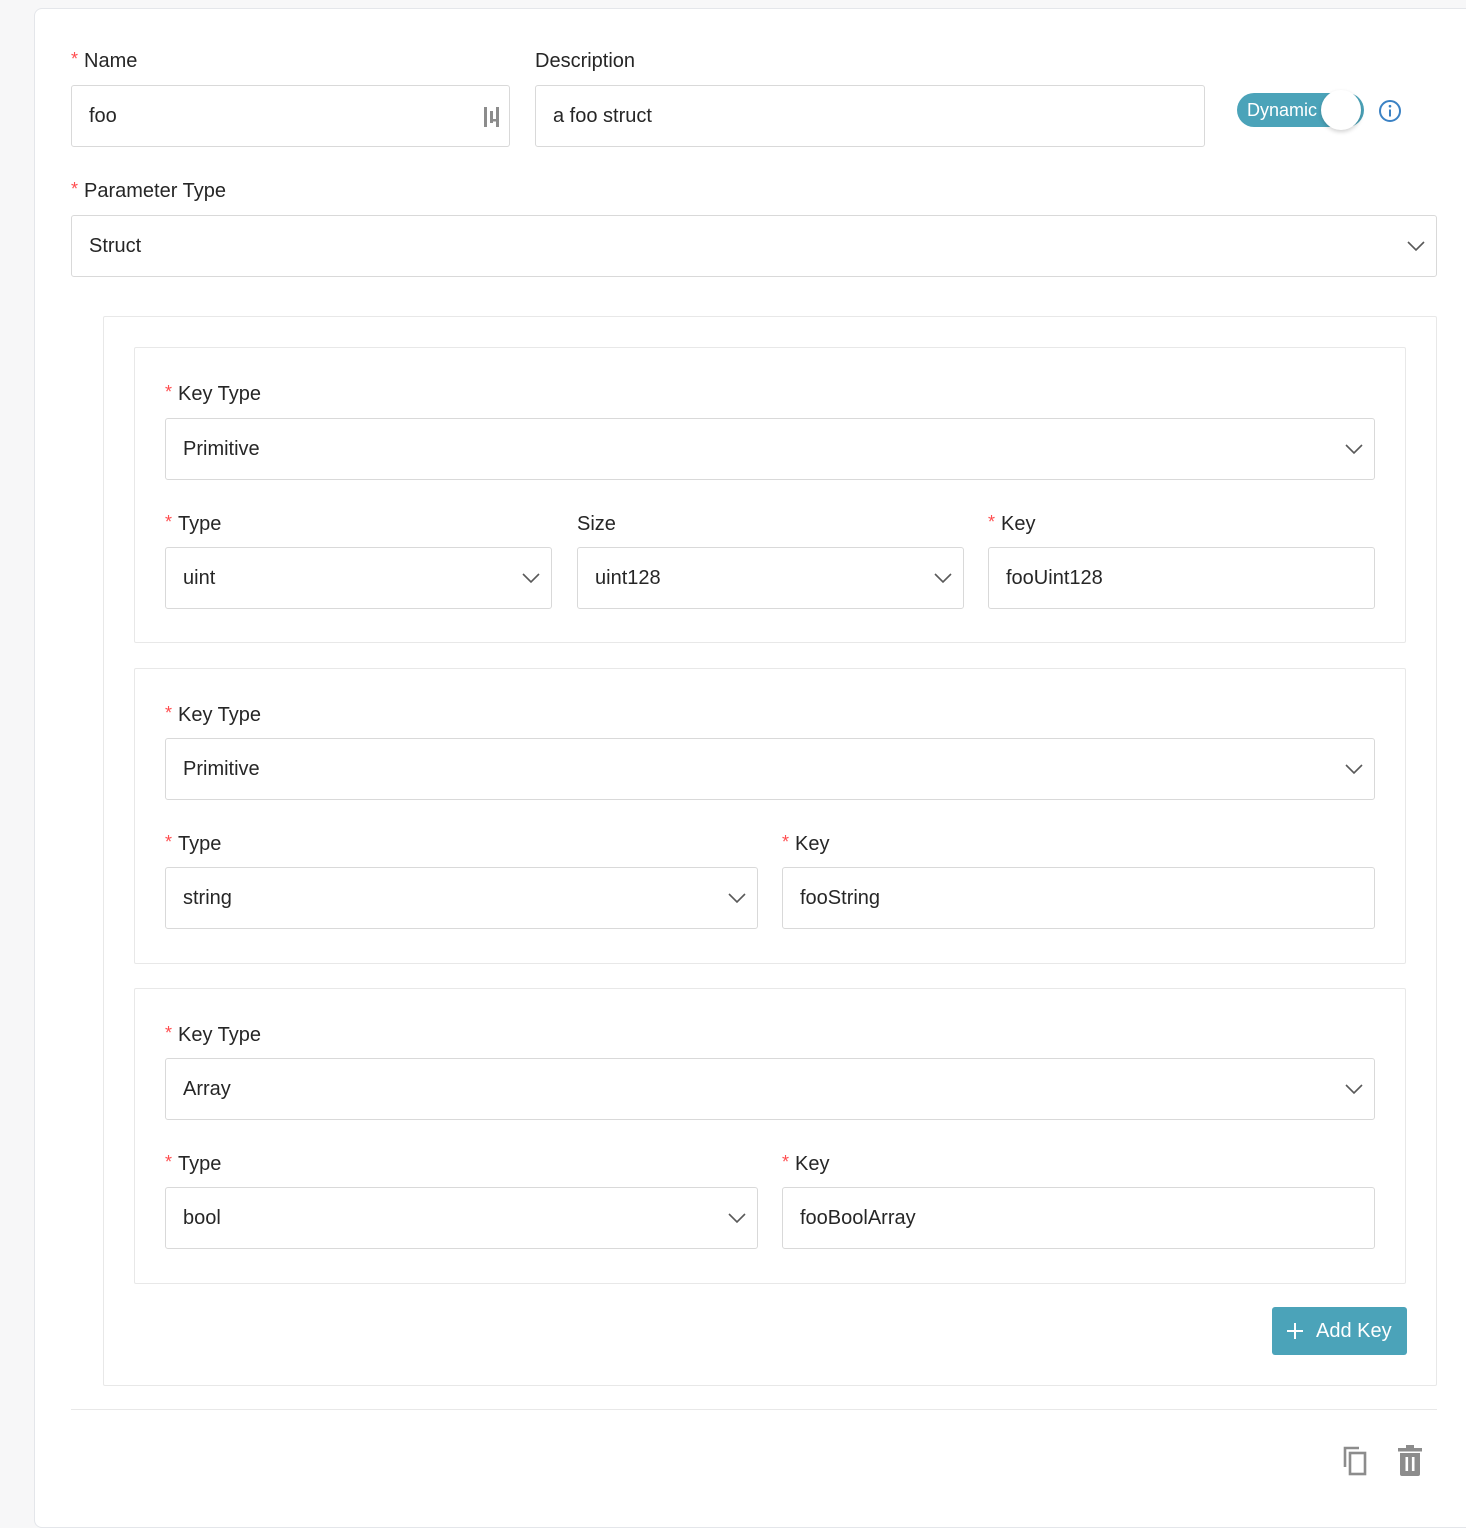  Describe the element at coordinates (1181, 578) in the screenshot. I see `key-input: fooUint128` at that location.